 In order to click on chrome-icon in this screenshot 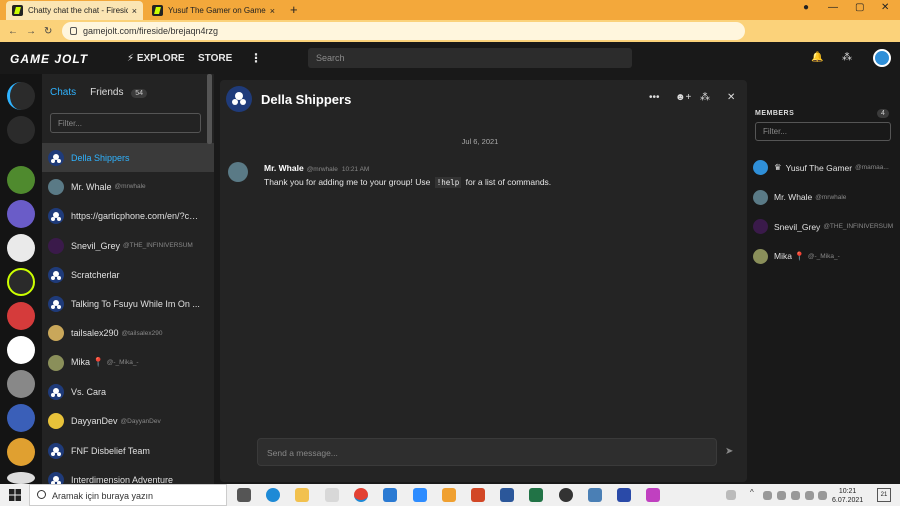, I will do `click(361, 495)`.